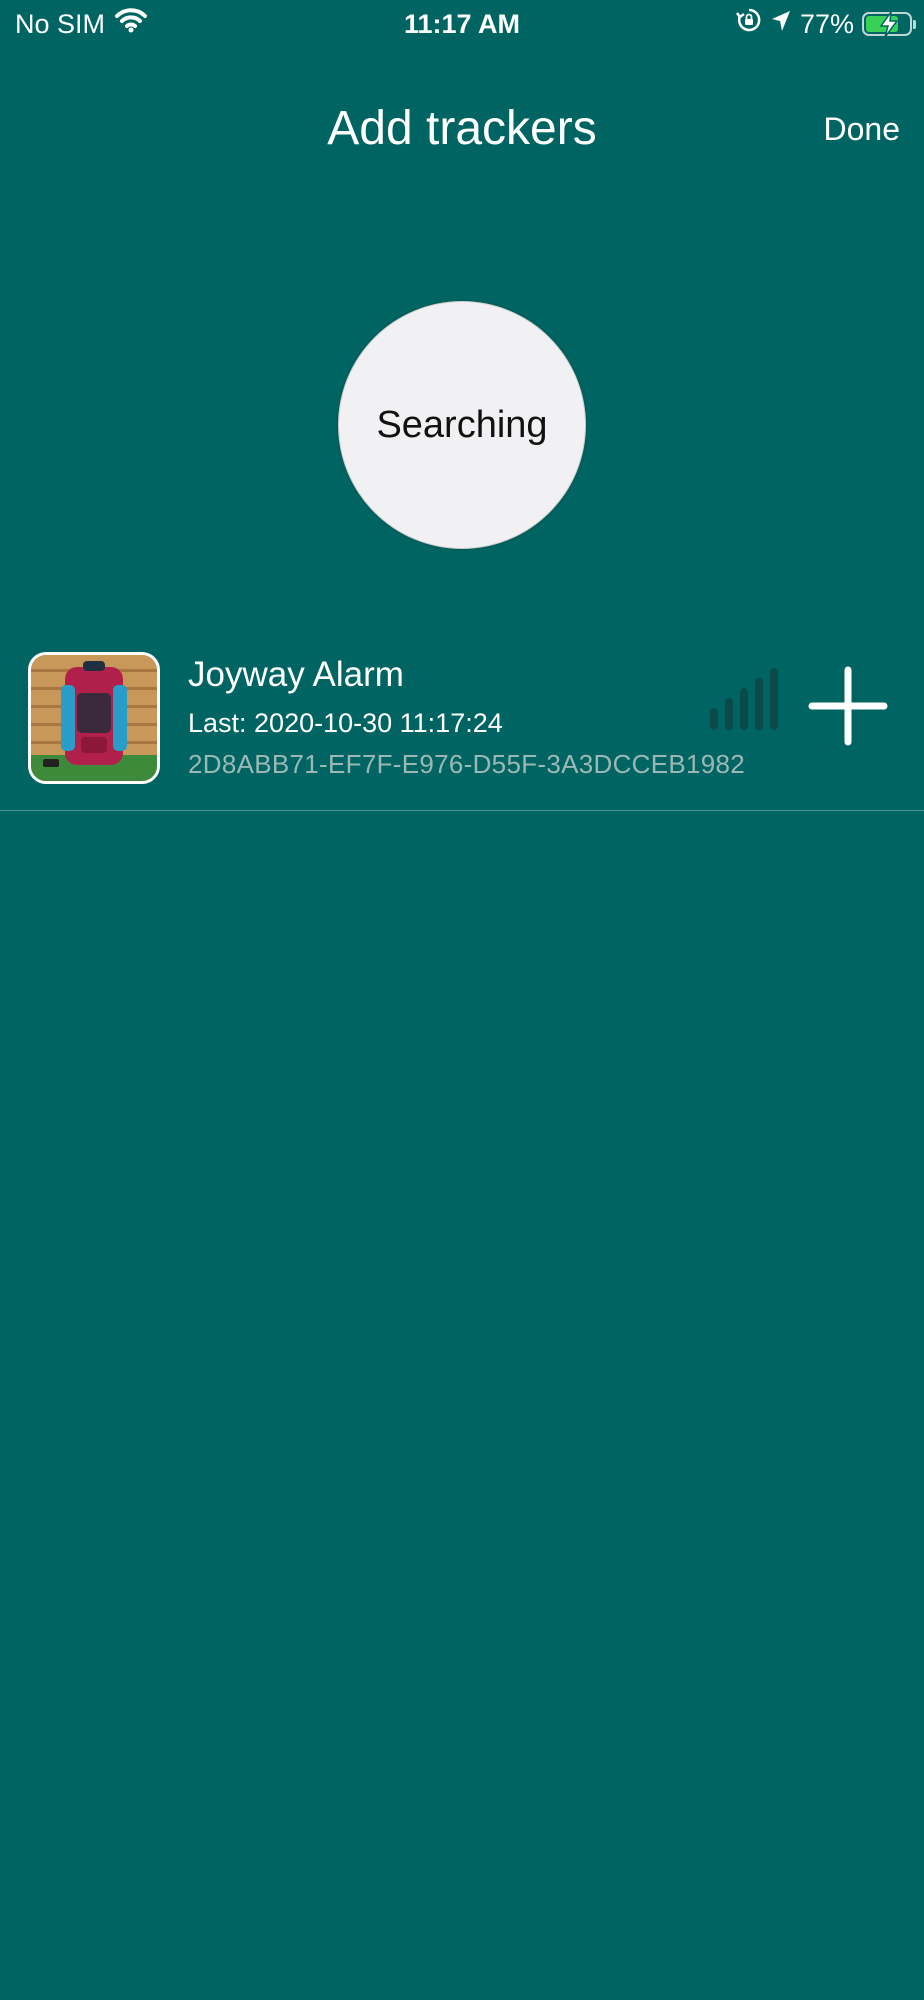 This screenshot has height=2000, width=924. I want to click on tracker-uuid: 2D8ABB71-EF7F-E976-D55F-3A3DCCEB1982, so click(467, 764).